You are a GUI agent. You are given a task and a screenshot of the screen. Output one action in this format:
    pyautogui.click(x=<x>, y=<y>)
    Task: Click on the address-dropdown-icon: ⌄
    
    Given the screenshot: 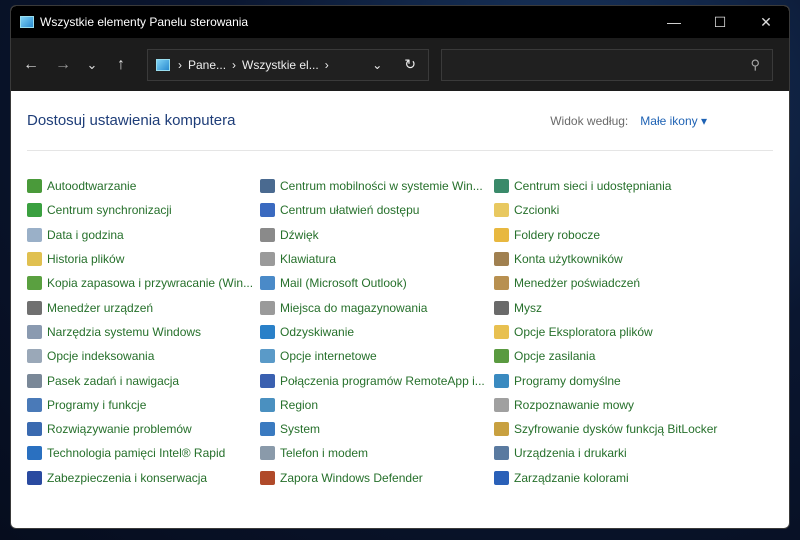 What is the action you would take?
    pyautogui.click(x=377, y=65)
    